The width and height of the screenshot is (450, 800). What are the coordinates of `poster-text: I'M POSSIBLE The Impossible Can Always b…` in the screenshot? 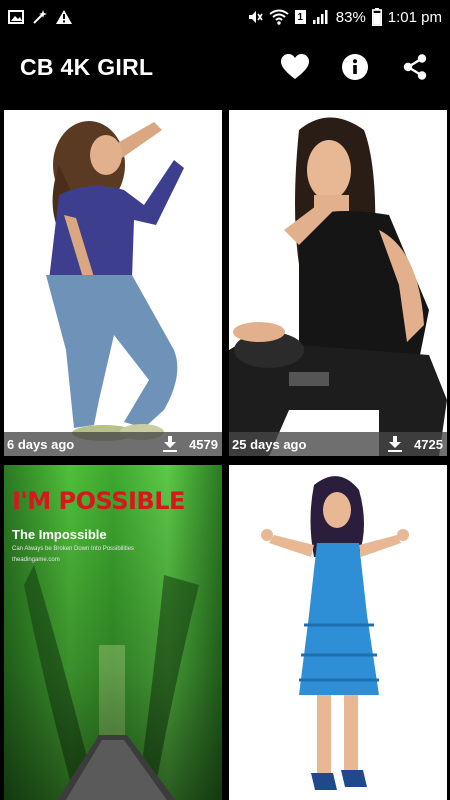 It's located at (98, 525).